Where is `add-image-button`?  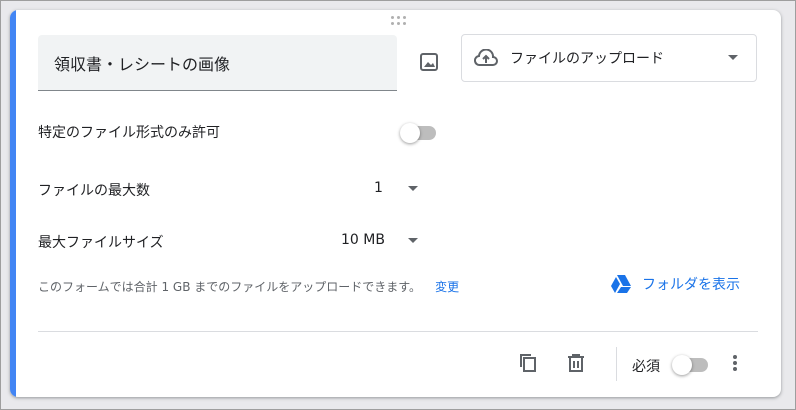
add-image-button is located at coordinates (429, 62).